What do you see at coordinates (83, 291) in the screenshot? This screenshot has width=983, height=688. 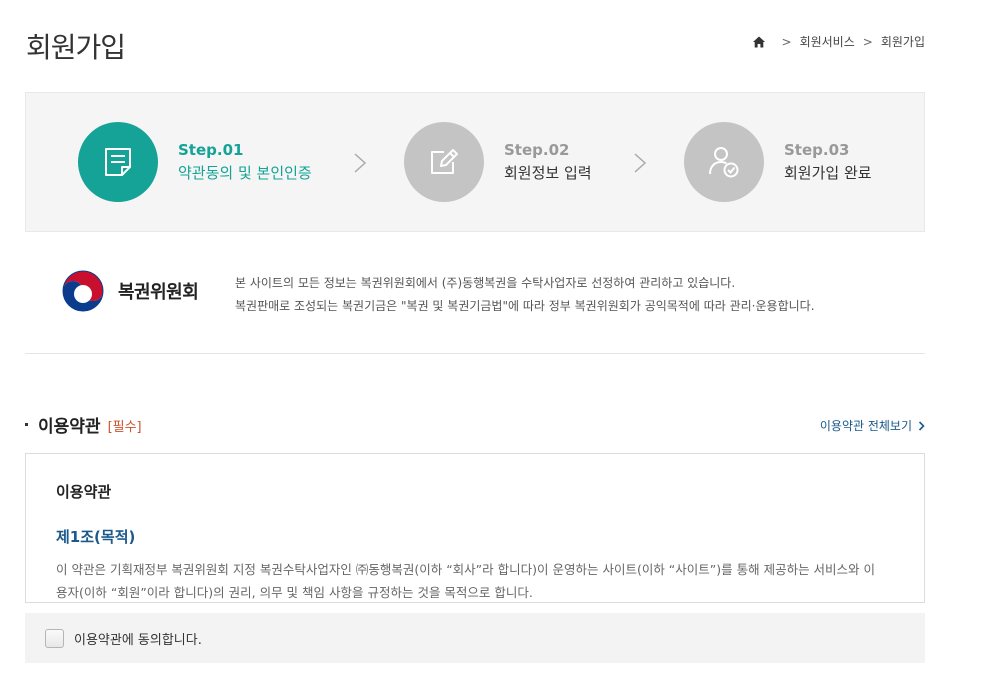 I see `taegeuk-emblem-icon` at bounding box center [83, 291].